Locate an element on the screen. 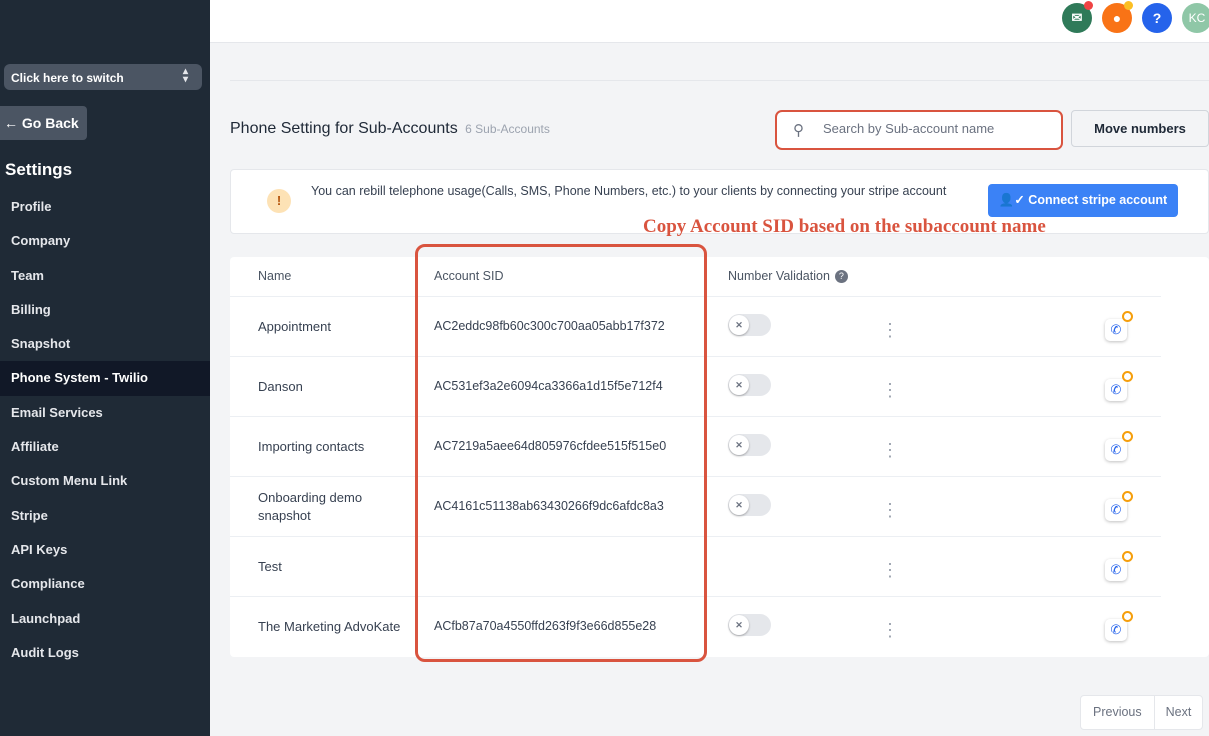 Image resolution: width=1209 pixels, height=736 pixels. sidebar-item-audit-logs: Audit Logs is located at coordinates (105, 653).